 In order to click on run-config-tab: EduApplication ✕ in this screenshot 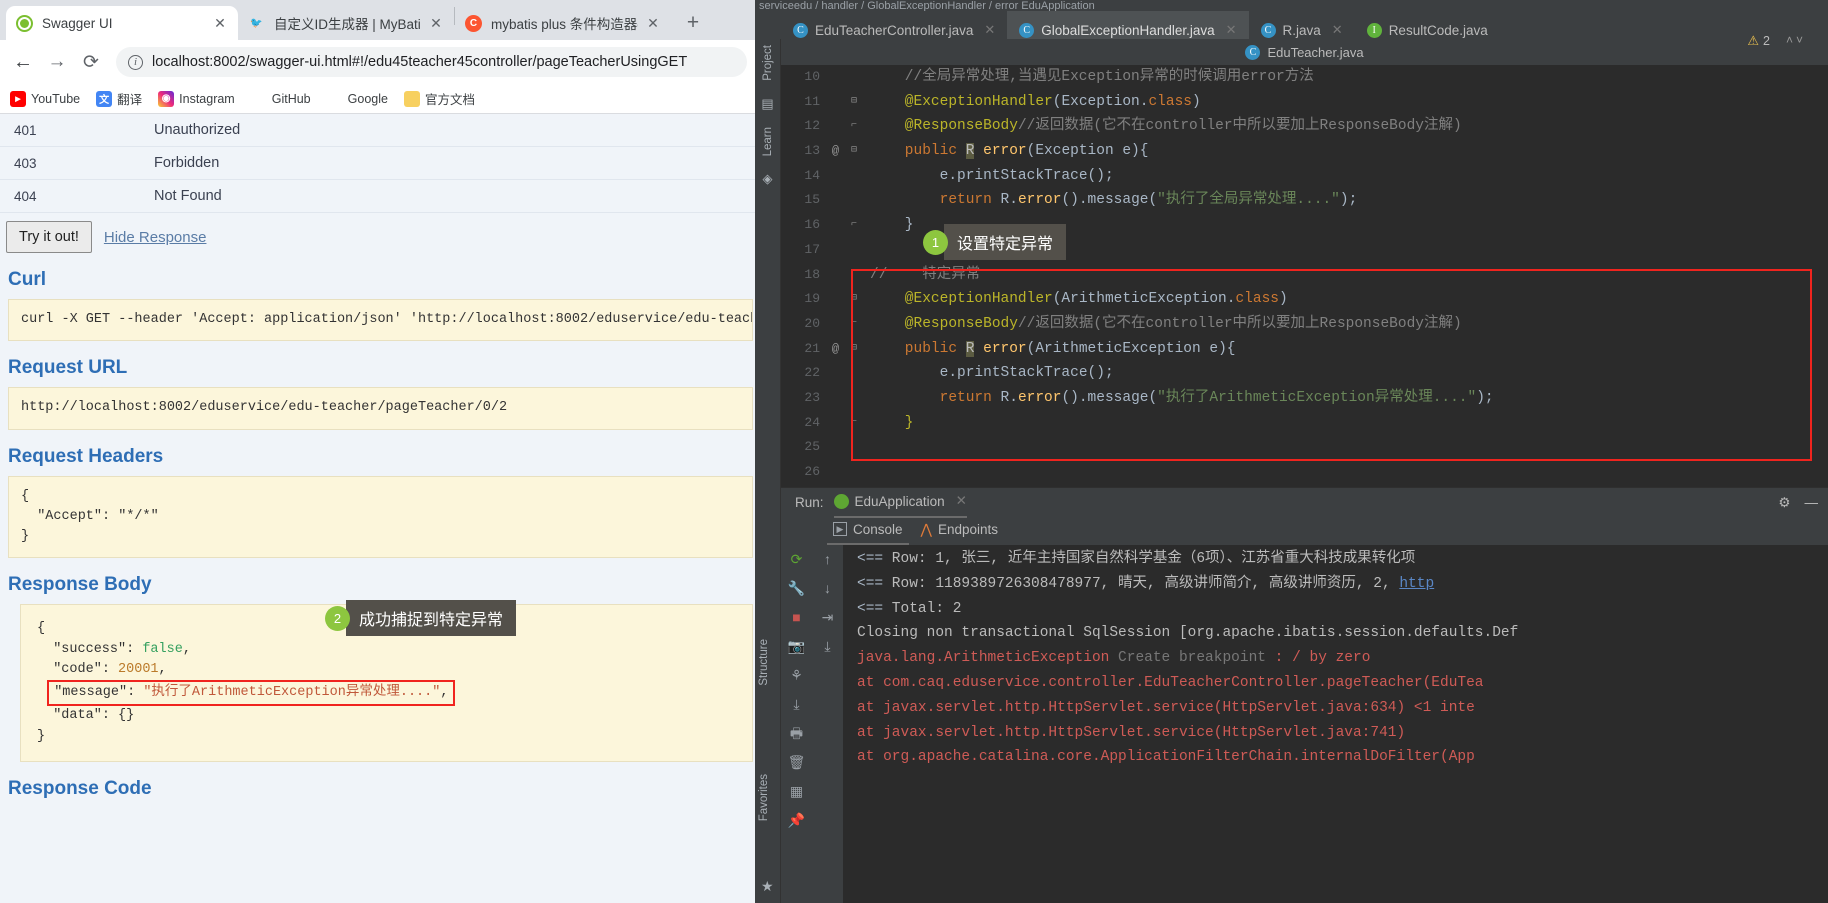, I will do `click(900, 505)`.